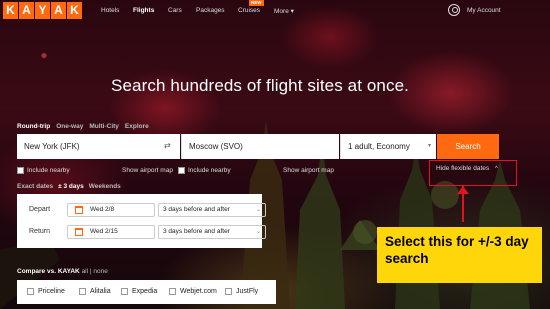  What do you see at coordinates (48, 271) in the screenshot?
I see `compare-title: Compare vs. KAYAK` at bounding box center [48, 271].